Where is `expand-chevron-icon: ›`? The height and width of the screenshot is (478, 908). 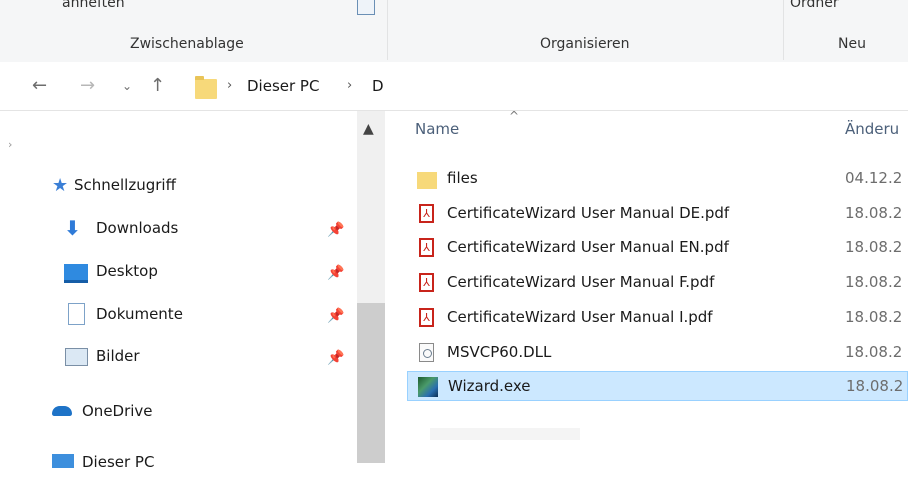 expand-chevron-icon: › is located at coordinates (10, 144).